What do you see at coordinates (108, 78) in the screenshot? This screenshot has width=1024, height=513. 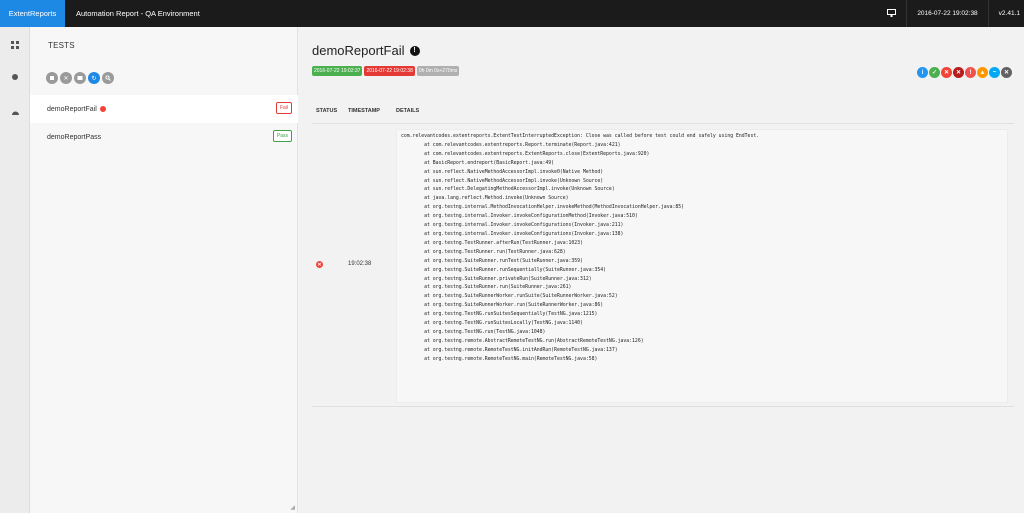 I see `search-icon` at bounding box center [108, 78].